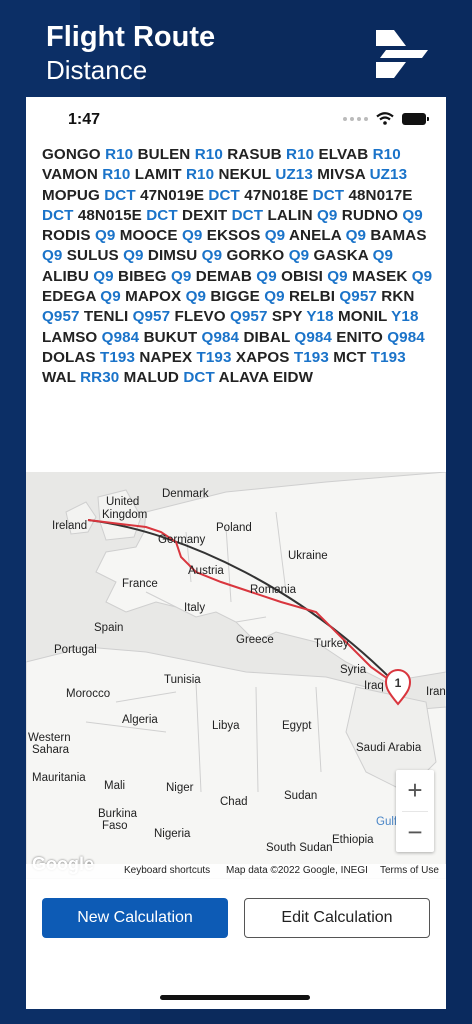 The image size is (472, 1024). I want to click on status-bar: 1:47, so click(236, 119).